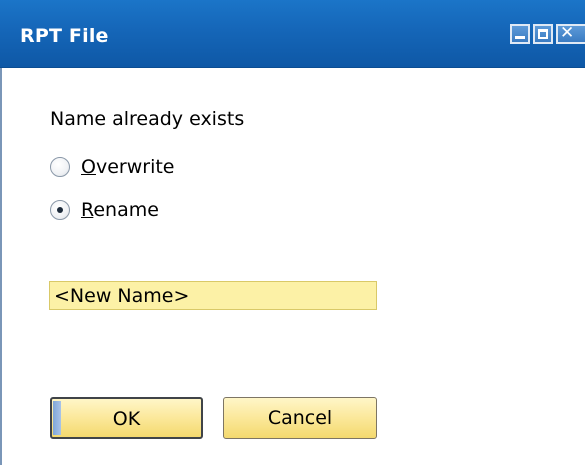  I want to click on cancel-button: Cancel, so click(300, 418).